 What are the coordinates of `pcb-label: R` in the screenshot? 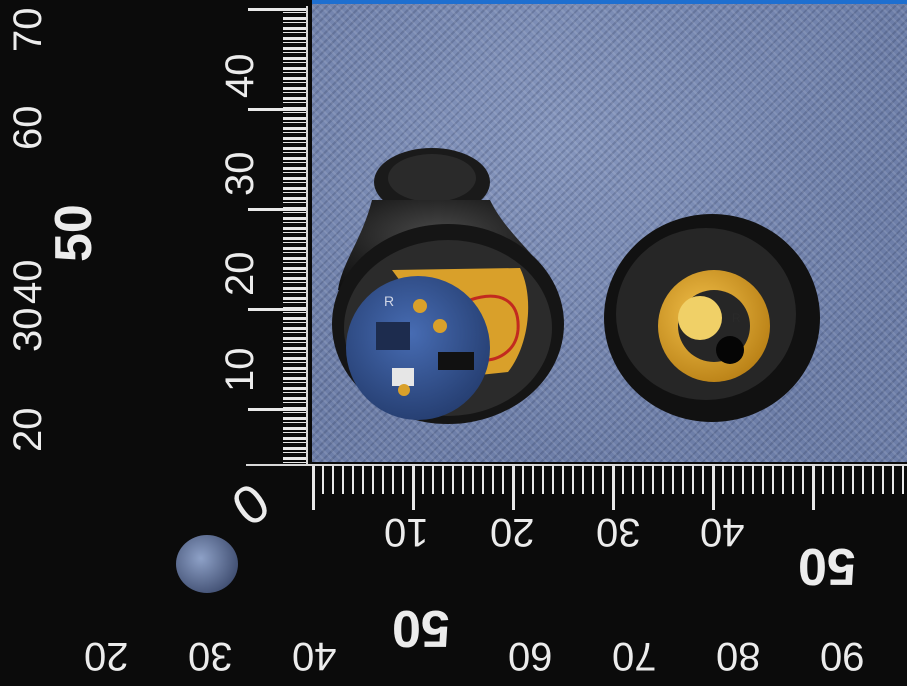 It's located at (389, 301).